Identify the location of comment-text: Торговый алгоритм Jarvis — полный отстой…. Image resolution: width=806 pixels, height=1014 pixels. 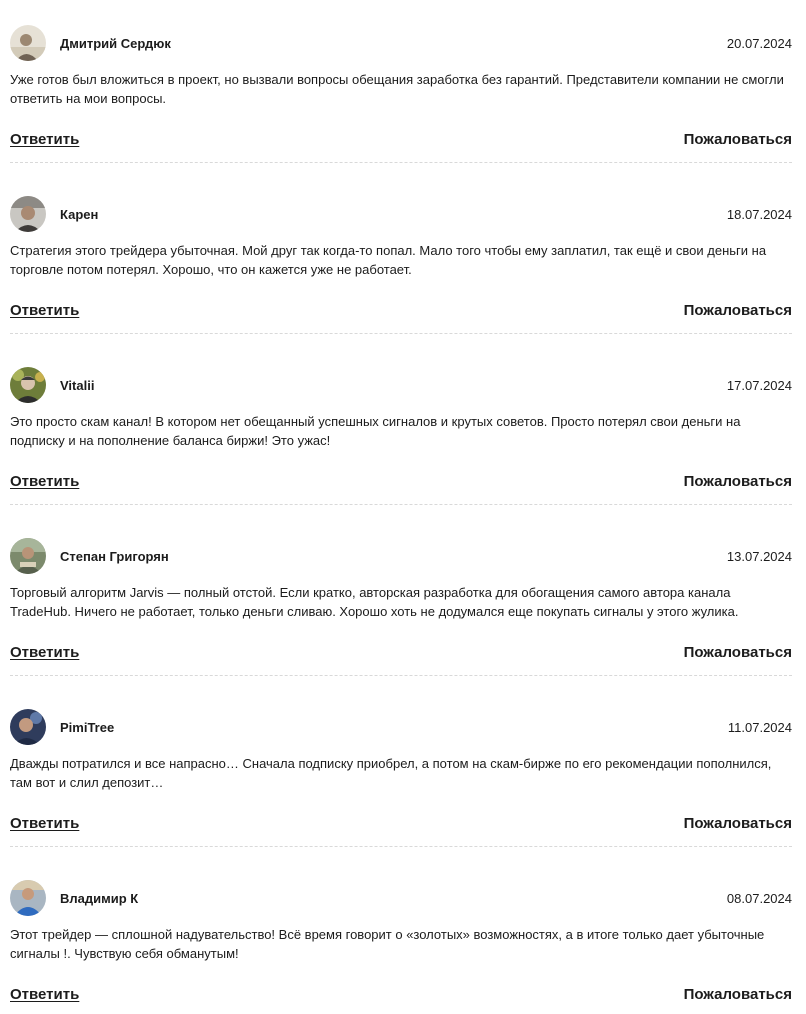
(374, 602).